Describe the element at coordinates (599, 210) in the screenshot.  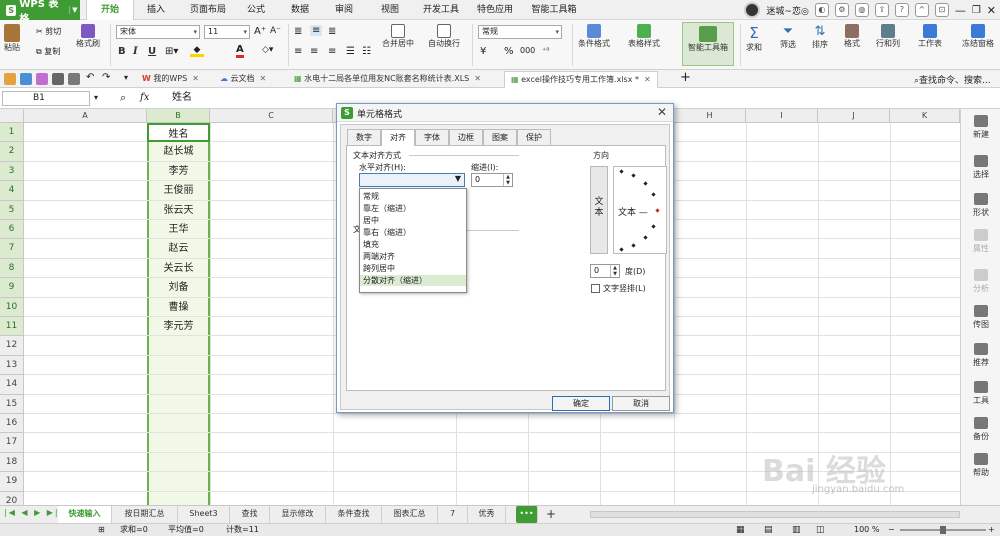
I see `vertical-text-button: 文本` at that location.